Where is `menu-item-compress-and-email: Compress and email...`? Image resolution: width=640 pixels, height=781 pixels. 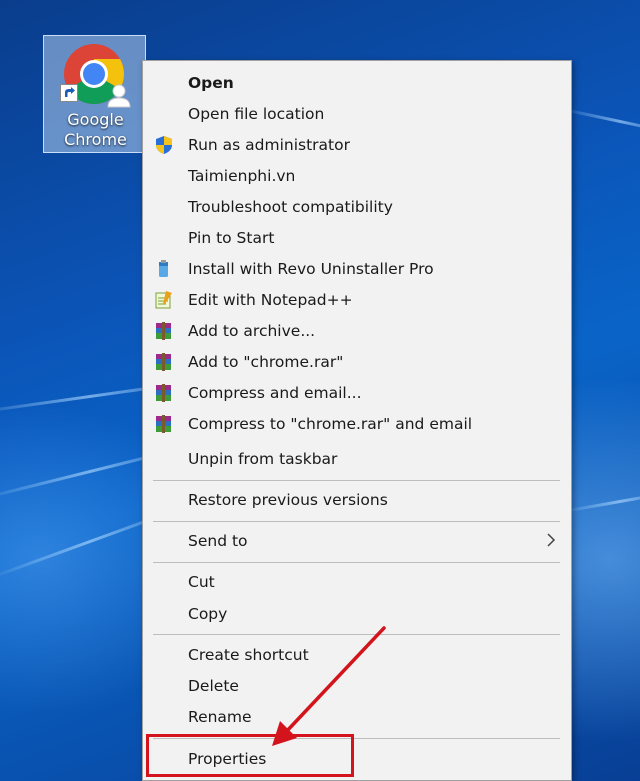
menu-item-compress-and-email: Compress and email... is located at coordinates (357, 392).